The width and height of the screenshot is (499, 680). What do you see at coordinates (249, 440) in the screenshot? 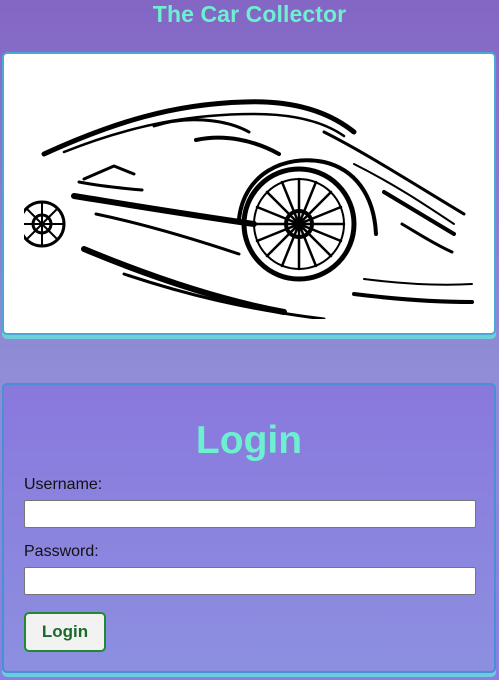
I see `login-heading: Login` at bounding box center [249, 440].